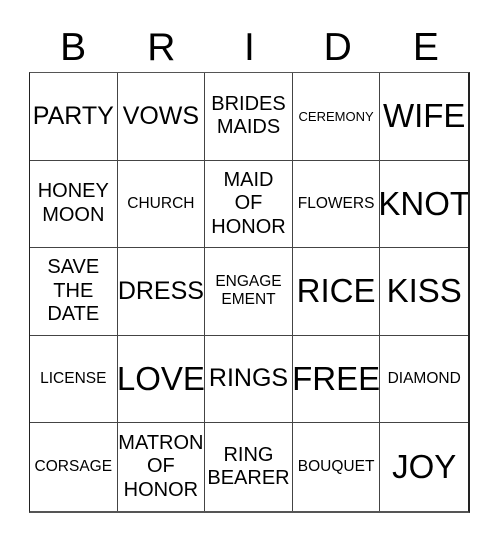 Image resolution: width=500 pixels, height=544 pixels. I want to click on bingo-cell: CHURCH, so click(161, 204).